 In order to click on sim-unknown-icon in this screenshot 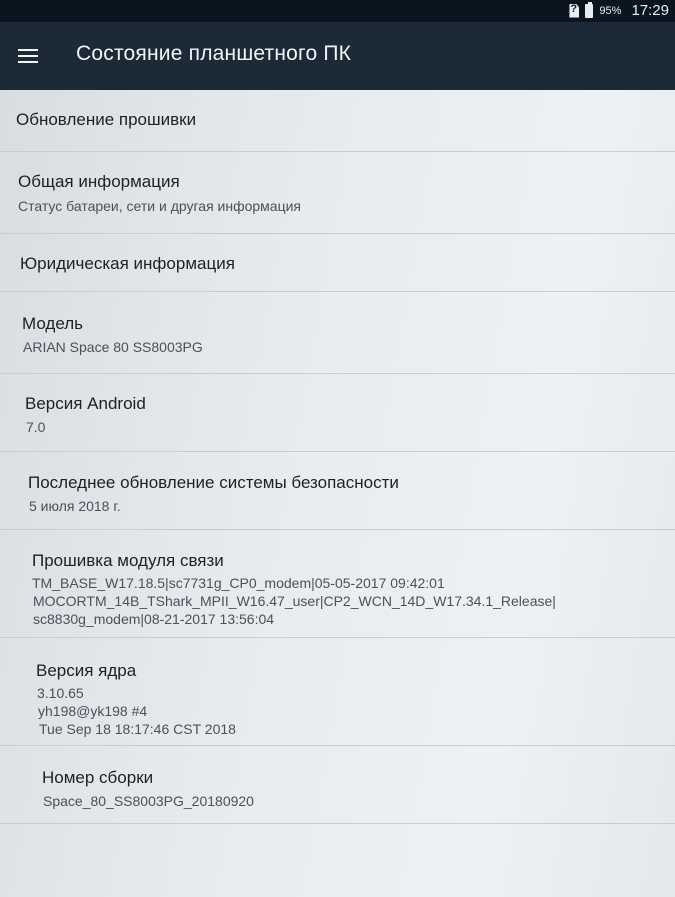, I will do `click(574, 10)`.